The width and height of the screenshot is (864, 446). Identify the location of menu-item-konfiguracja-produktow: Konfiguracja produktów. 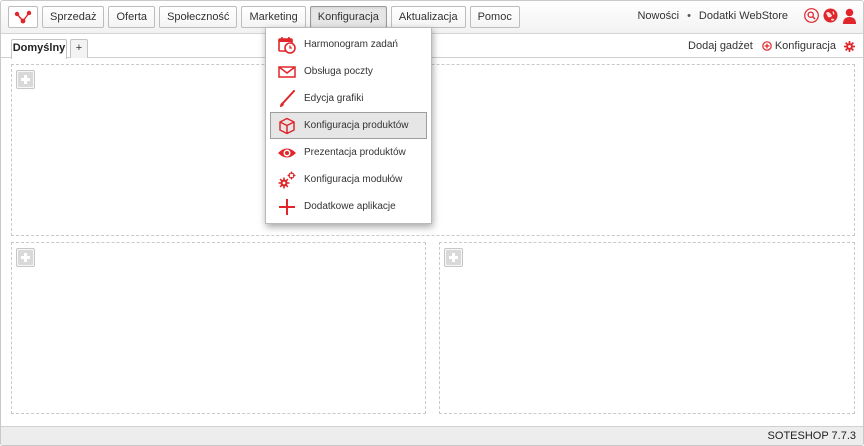
(348, 125).